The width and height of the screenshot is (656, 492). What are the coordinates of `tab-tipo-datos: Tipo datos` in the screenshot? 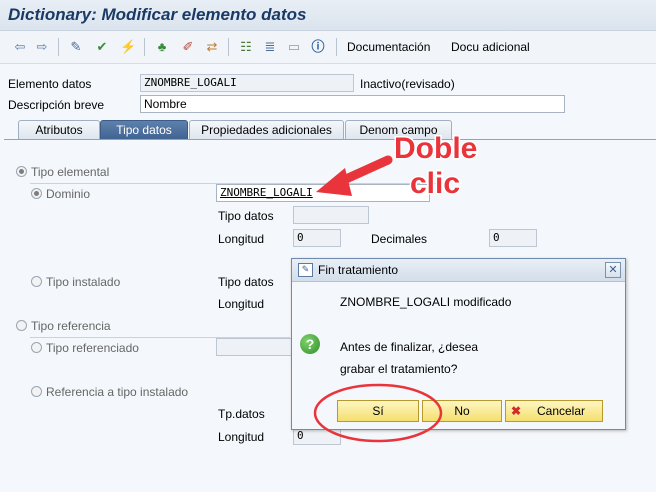 It's located at (144, 130).